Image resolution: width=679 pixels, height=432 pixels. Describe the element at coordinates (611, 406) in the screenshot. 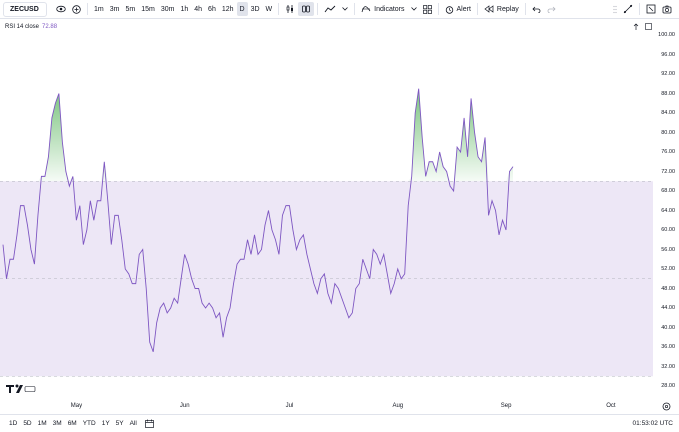

I see `time-tick: Oct` at that location.